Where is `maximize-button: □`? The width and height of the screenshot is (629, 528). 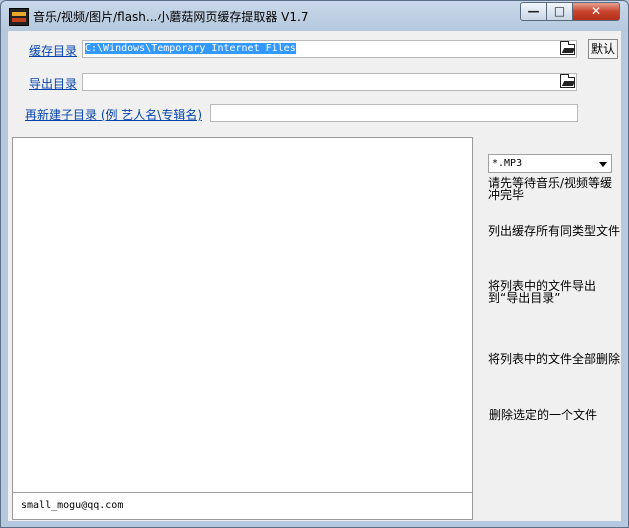
maximize-button: □ is located at coordinates (560, 11).